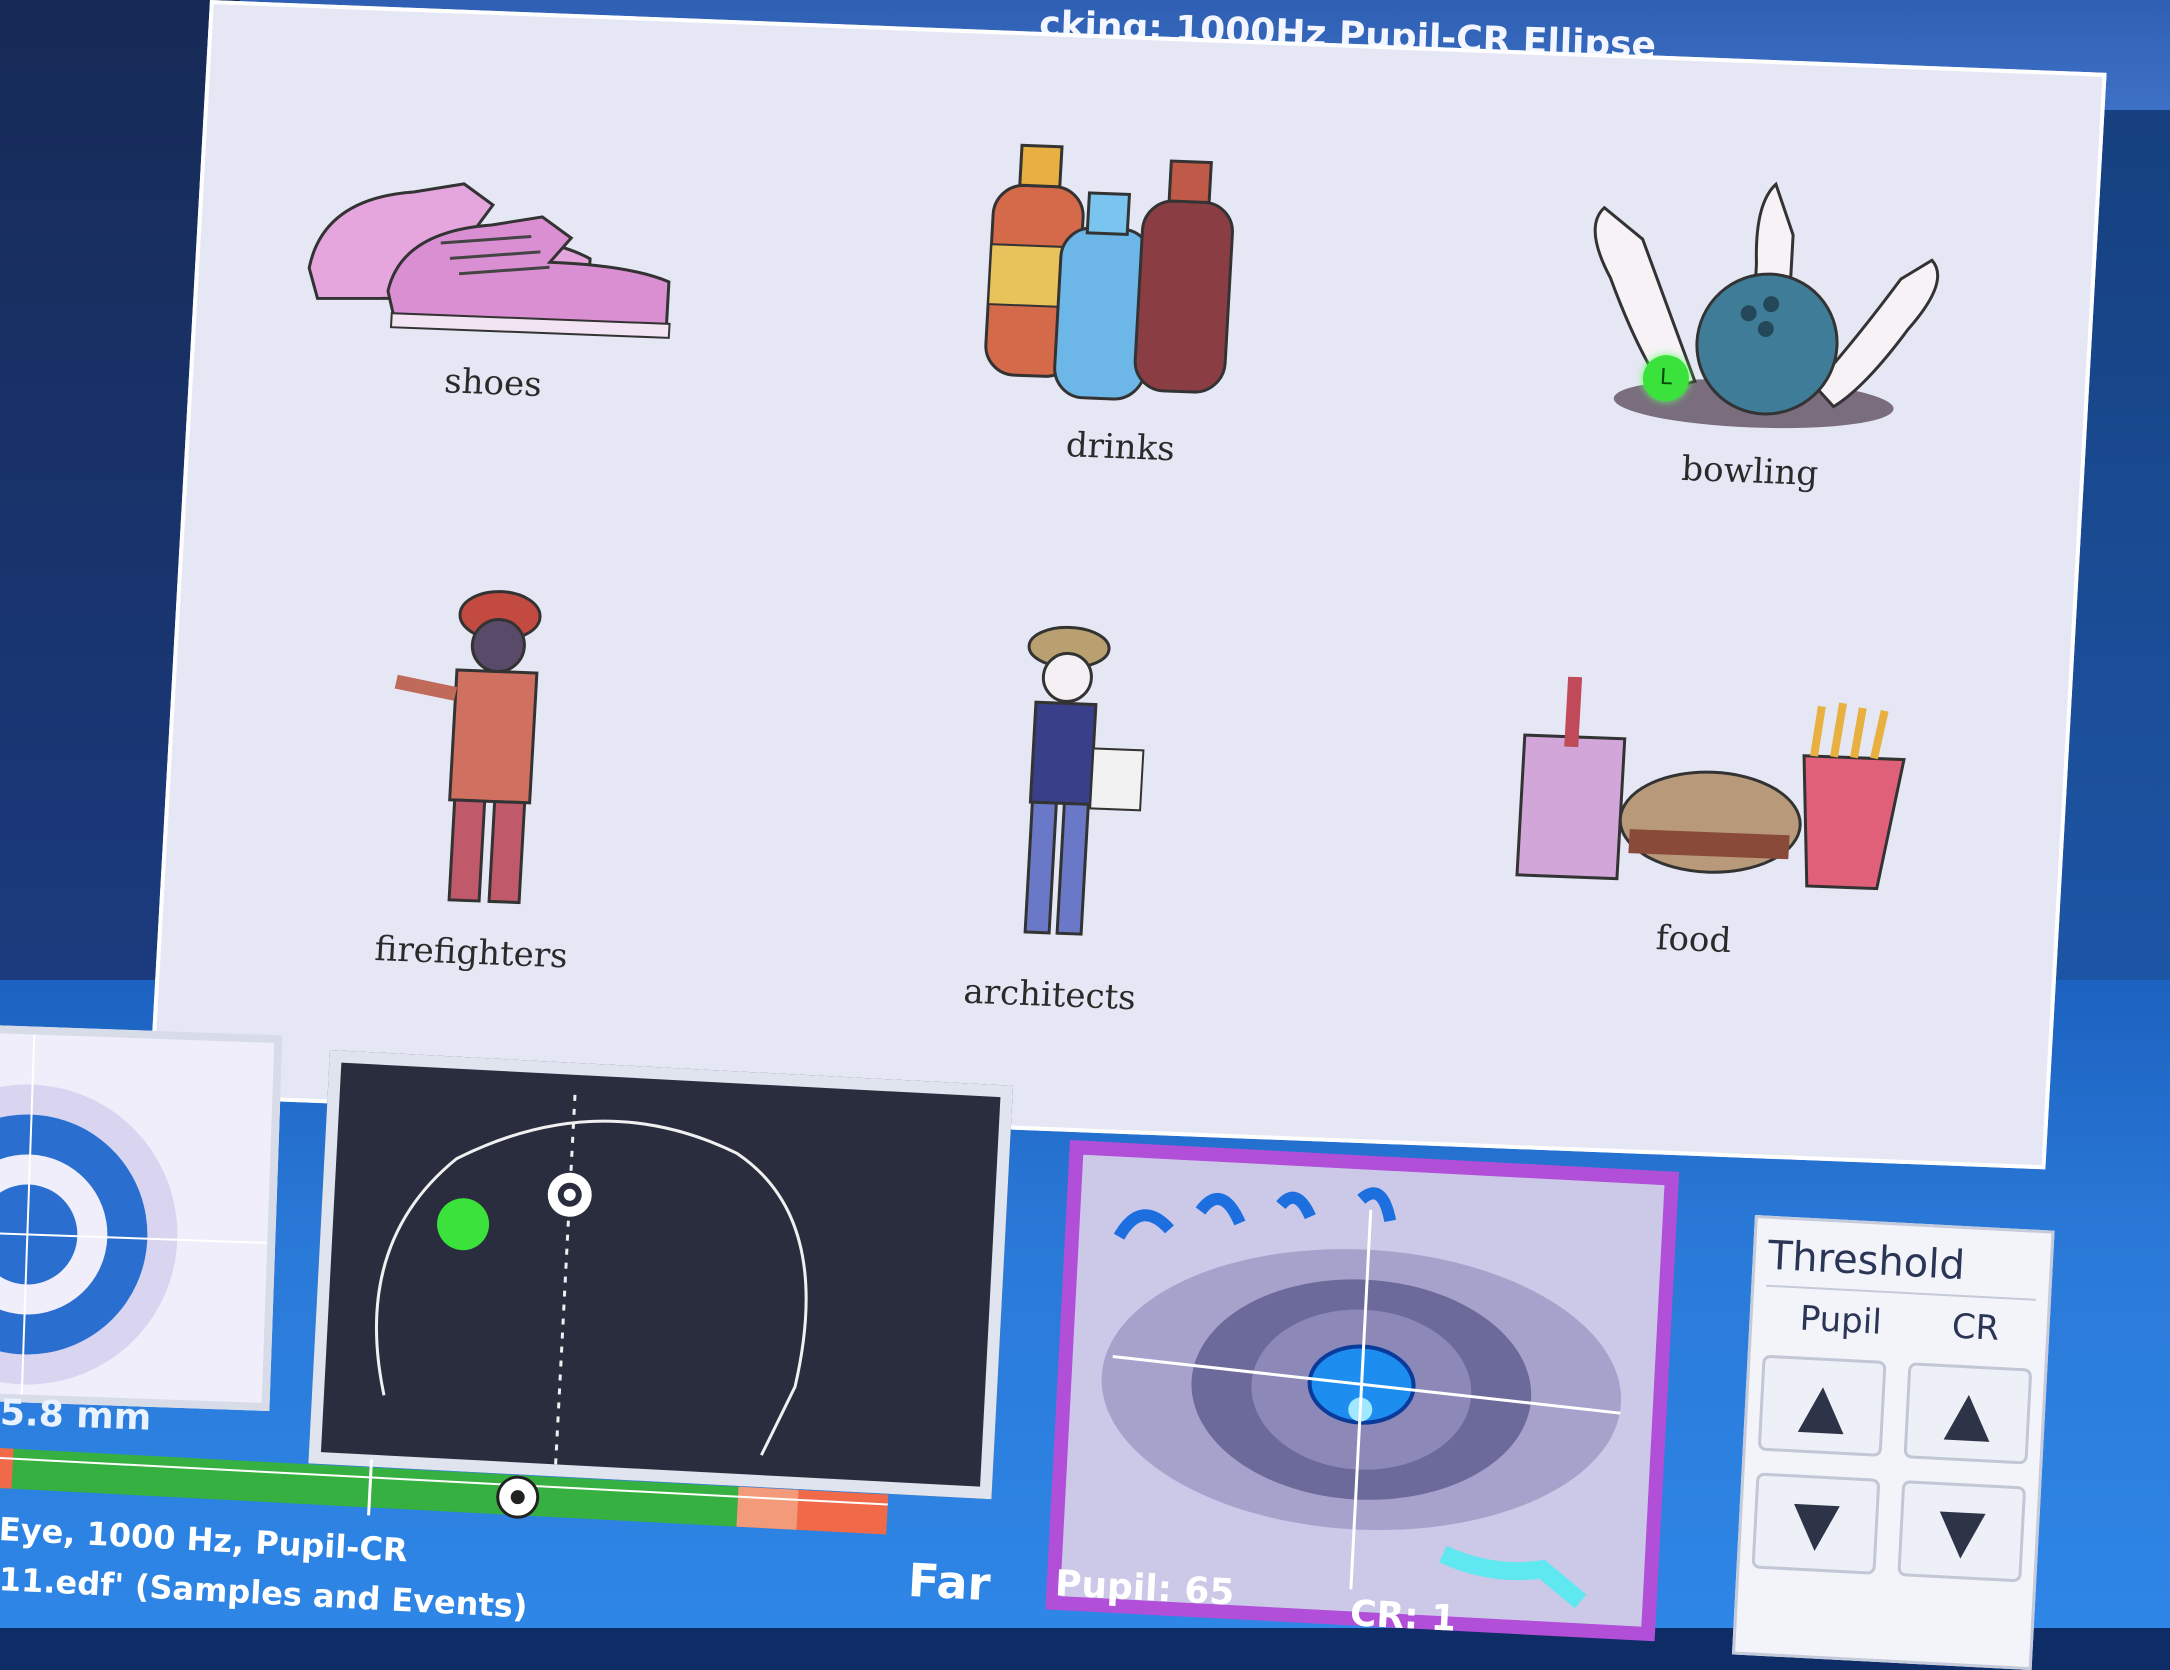  Describe the element at coordinates (591, 1279) in the screenshot. I see `gaze-ellipse-icon` at that location.